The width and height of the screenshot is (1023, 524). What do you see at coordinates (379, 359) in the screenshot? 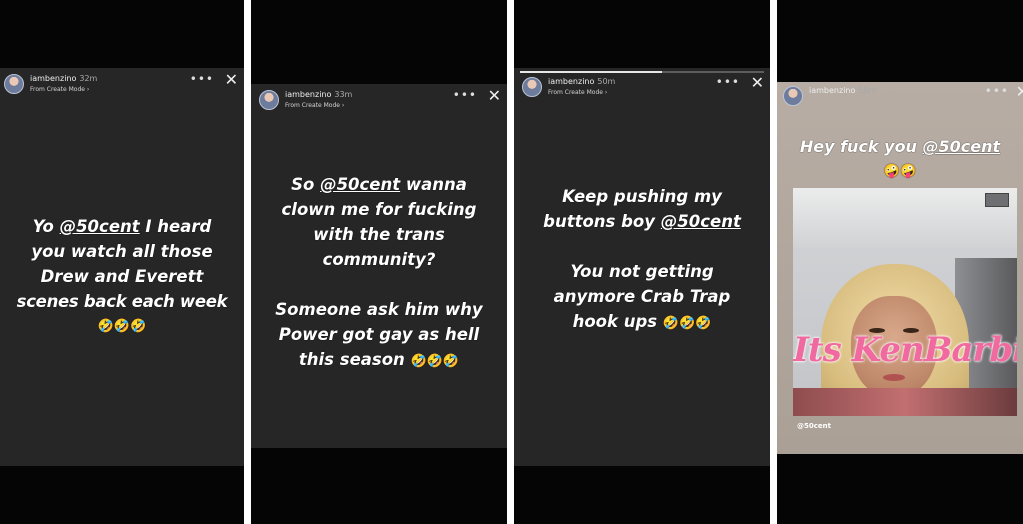
I see `story-text-line: this season 🤣🤣🤣` at bounding box center [379, 359].